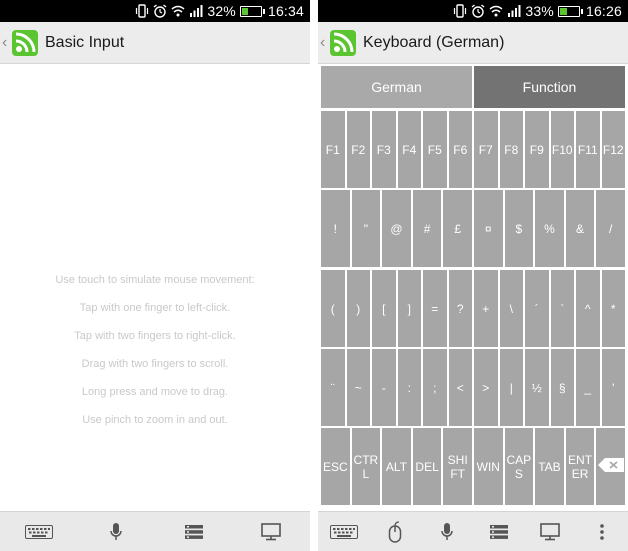 This screenshot has width=628, height=551. What do you see at coordinates (333, 149) in the screenshot?
I see `key: F1` at bounding box center [333, 149].